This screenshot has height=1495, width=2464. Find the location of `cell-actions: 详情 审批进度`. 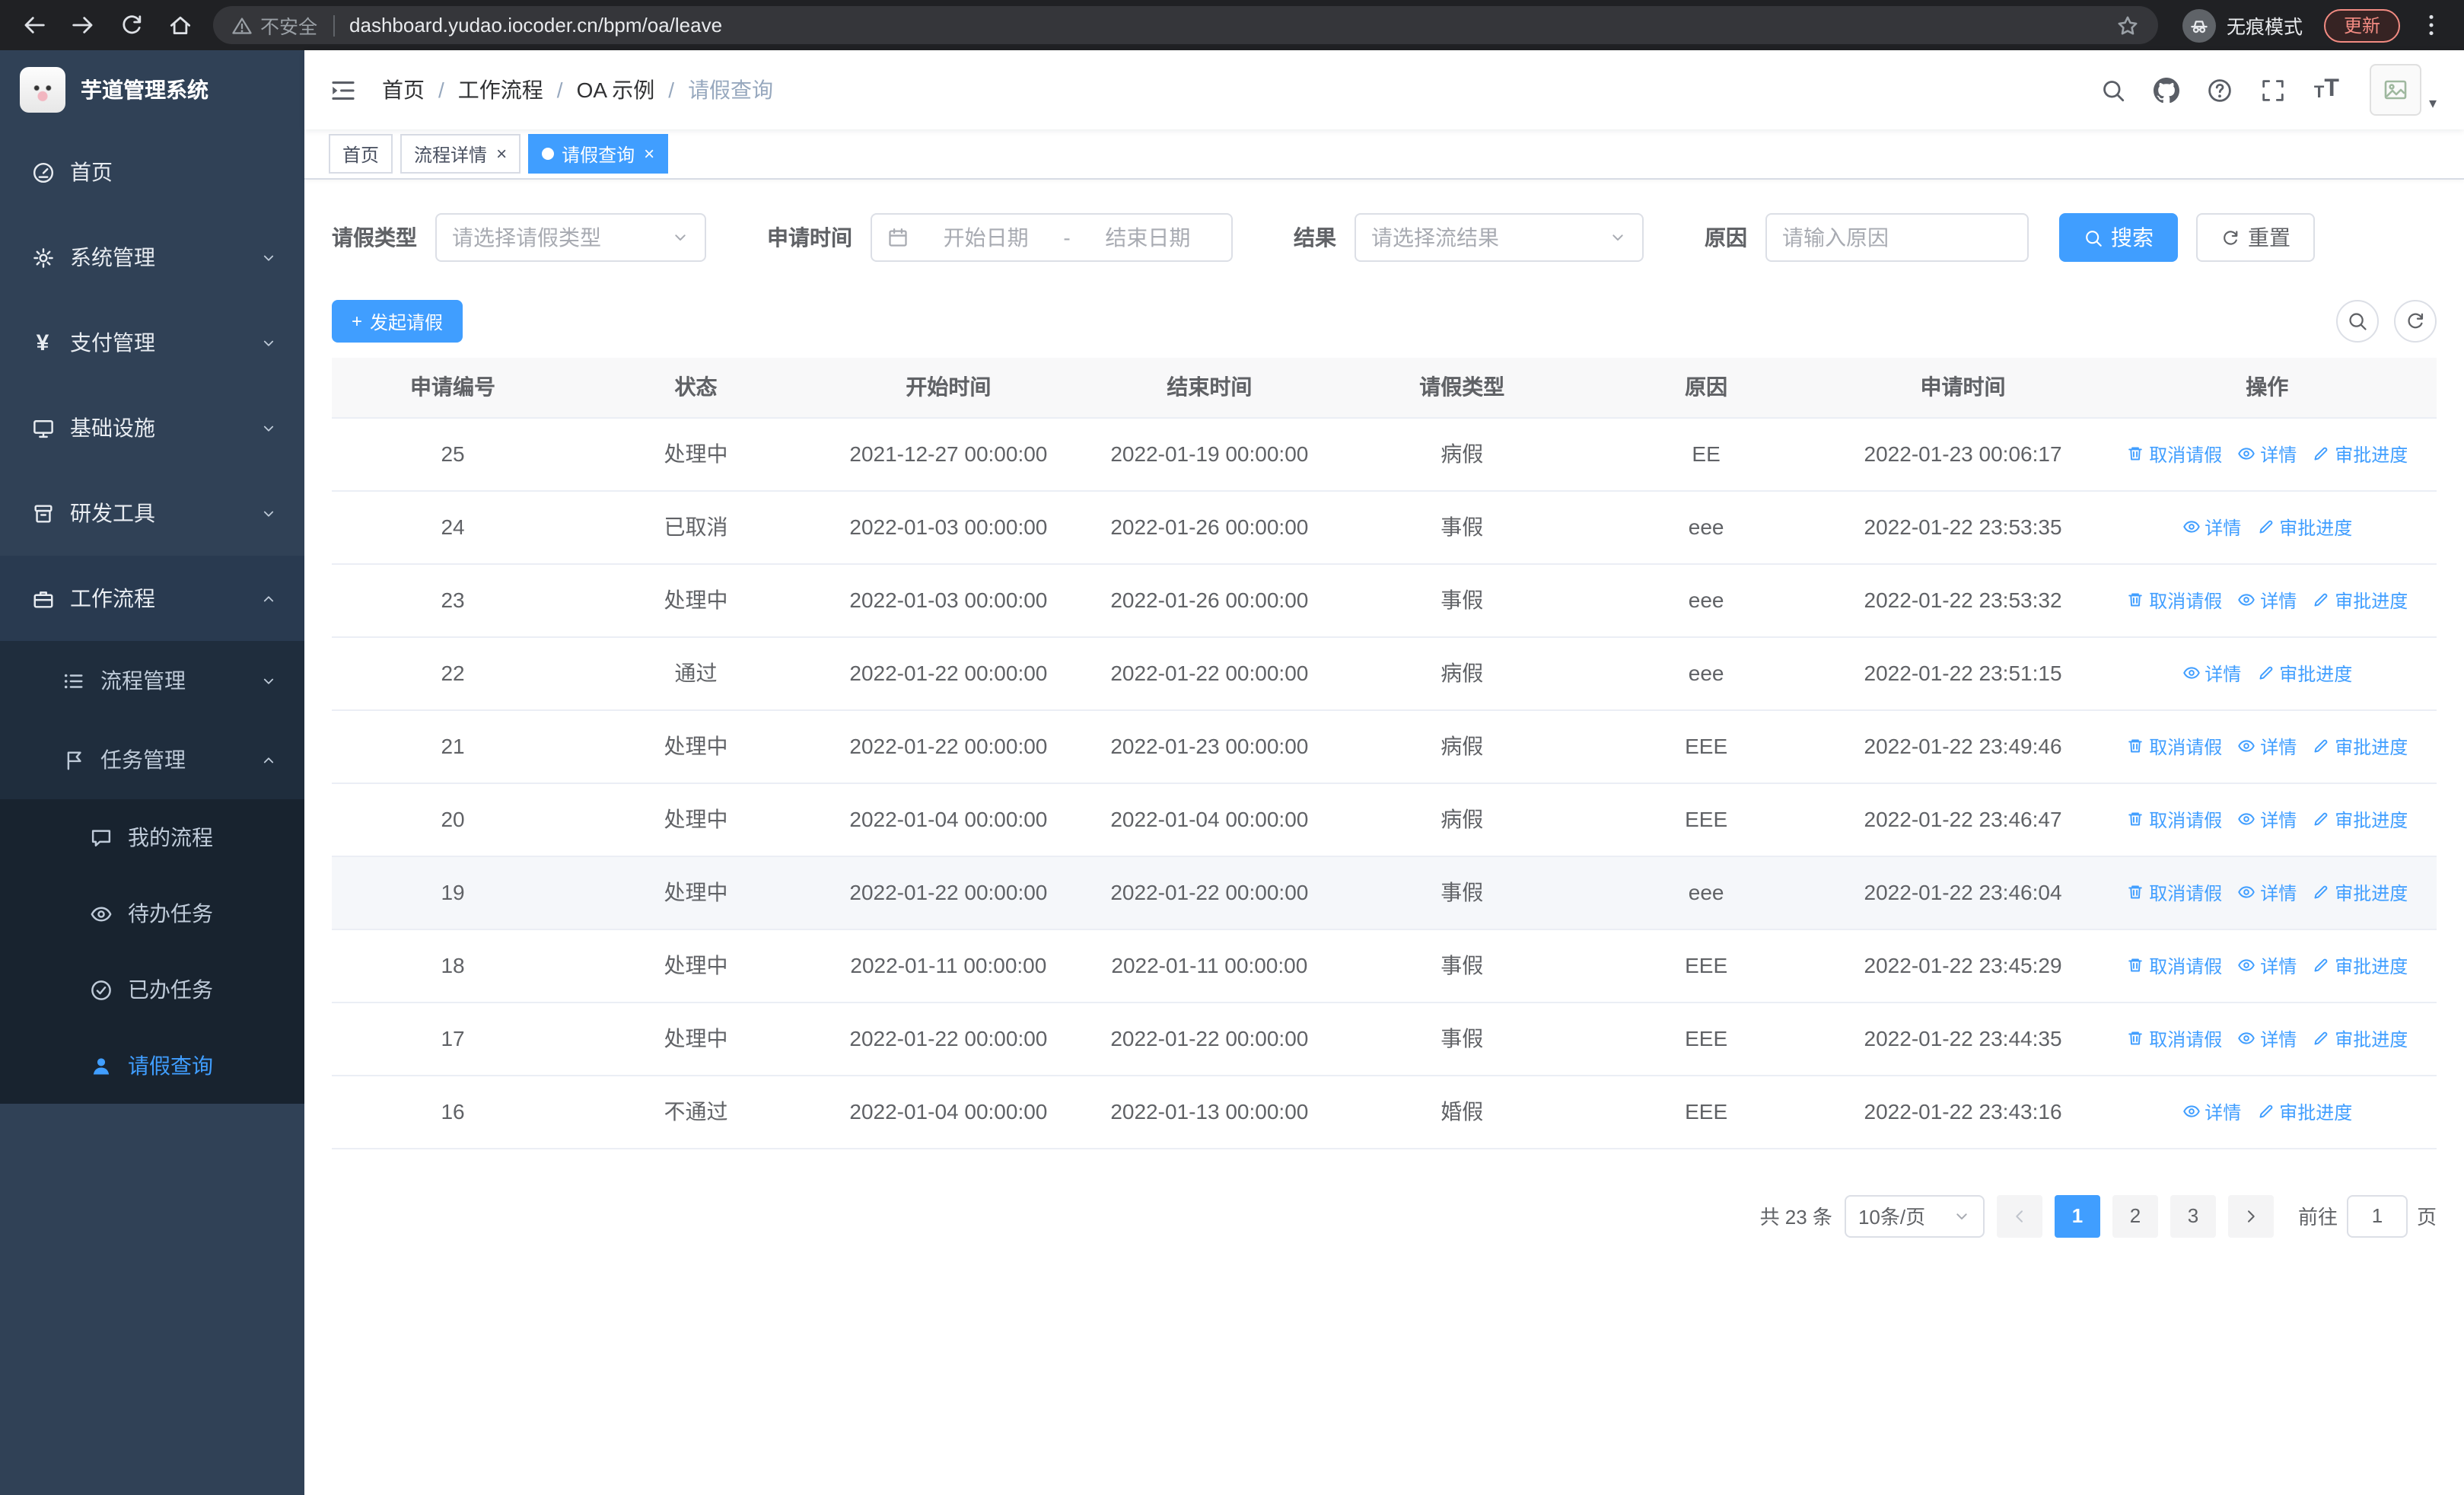

cell-actions: 详情 审批进度 is located at coordinates (2267, 1112).